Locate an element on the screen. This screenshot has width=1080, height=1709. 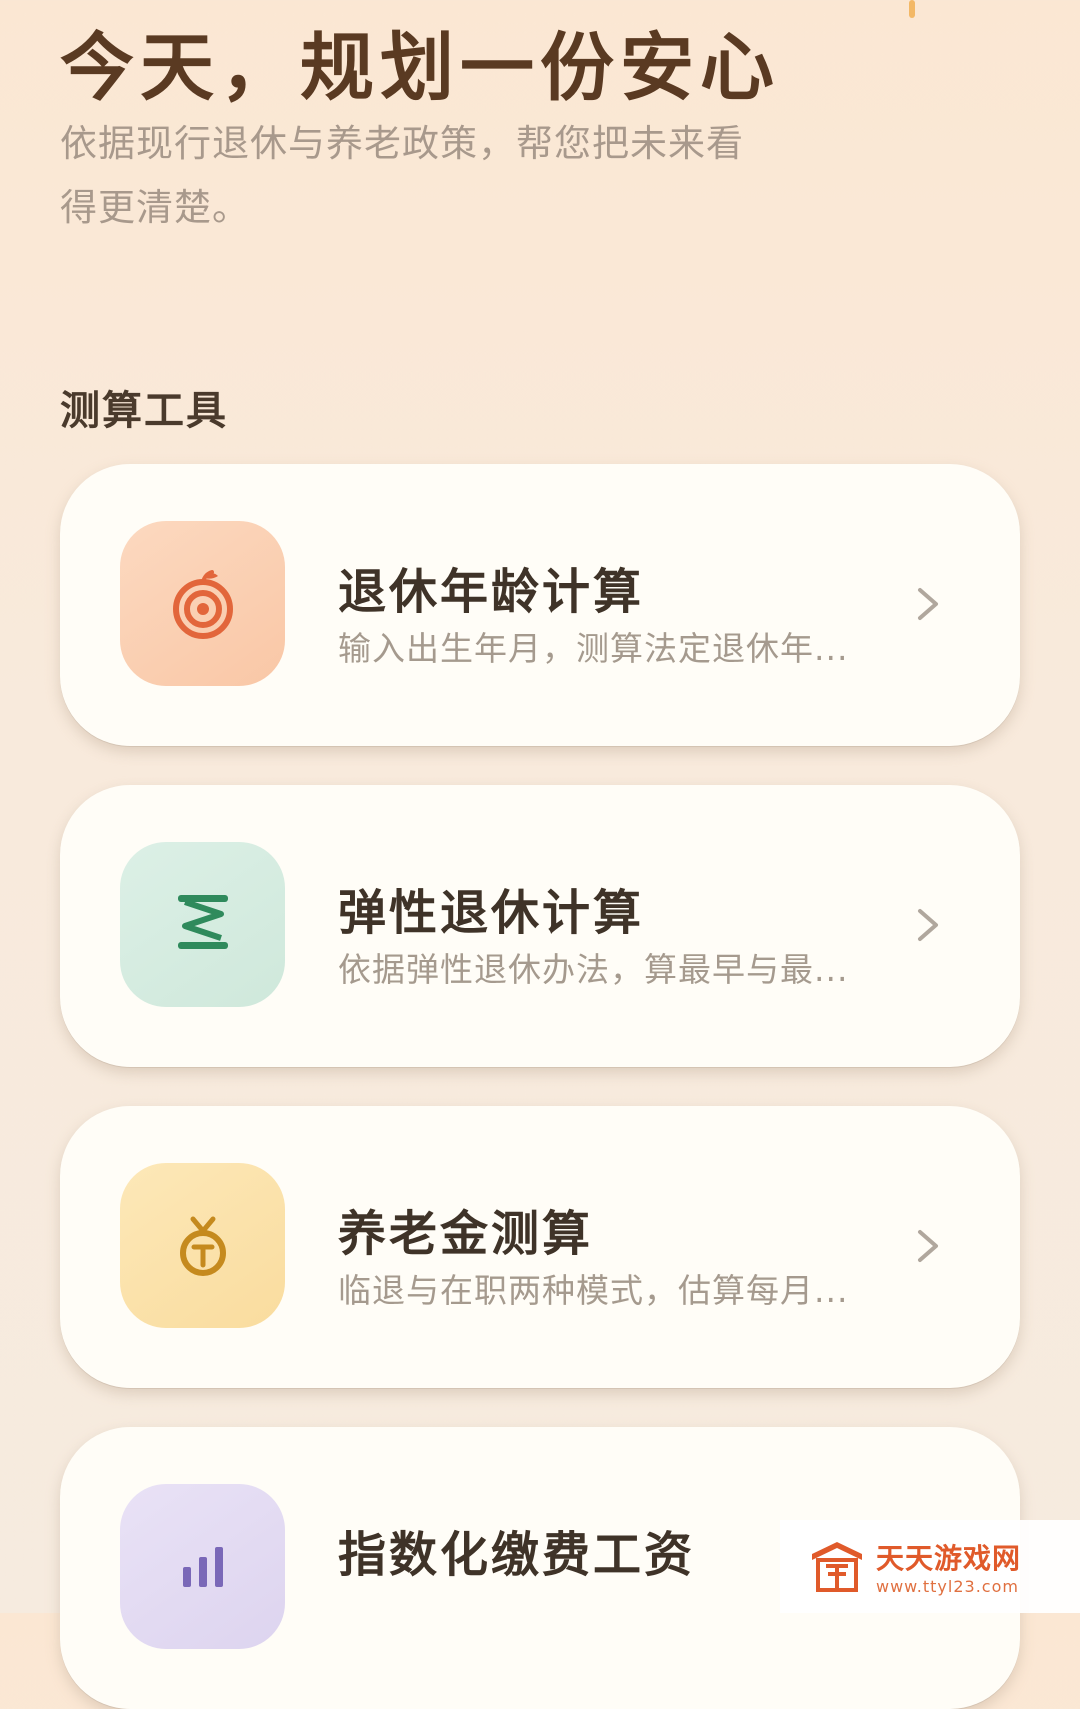
money-bag-icon is located at coordinates (202, 1246).